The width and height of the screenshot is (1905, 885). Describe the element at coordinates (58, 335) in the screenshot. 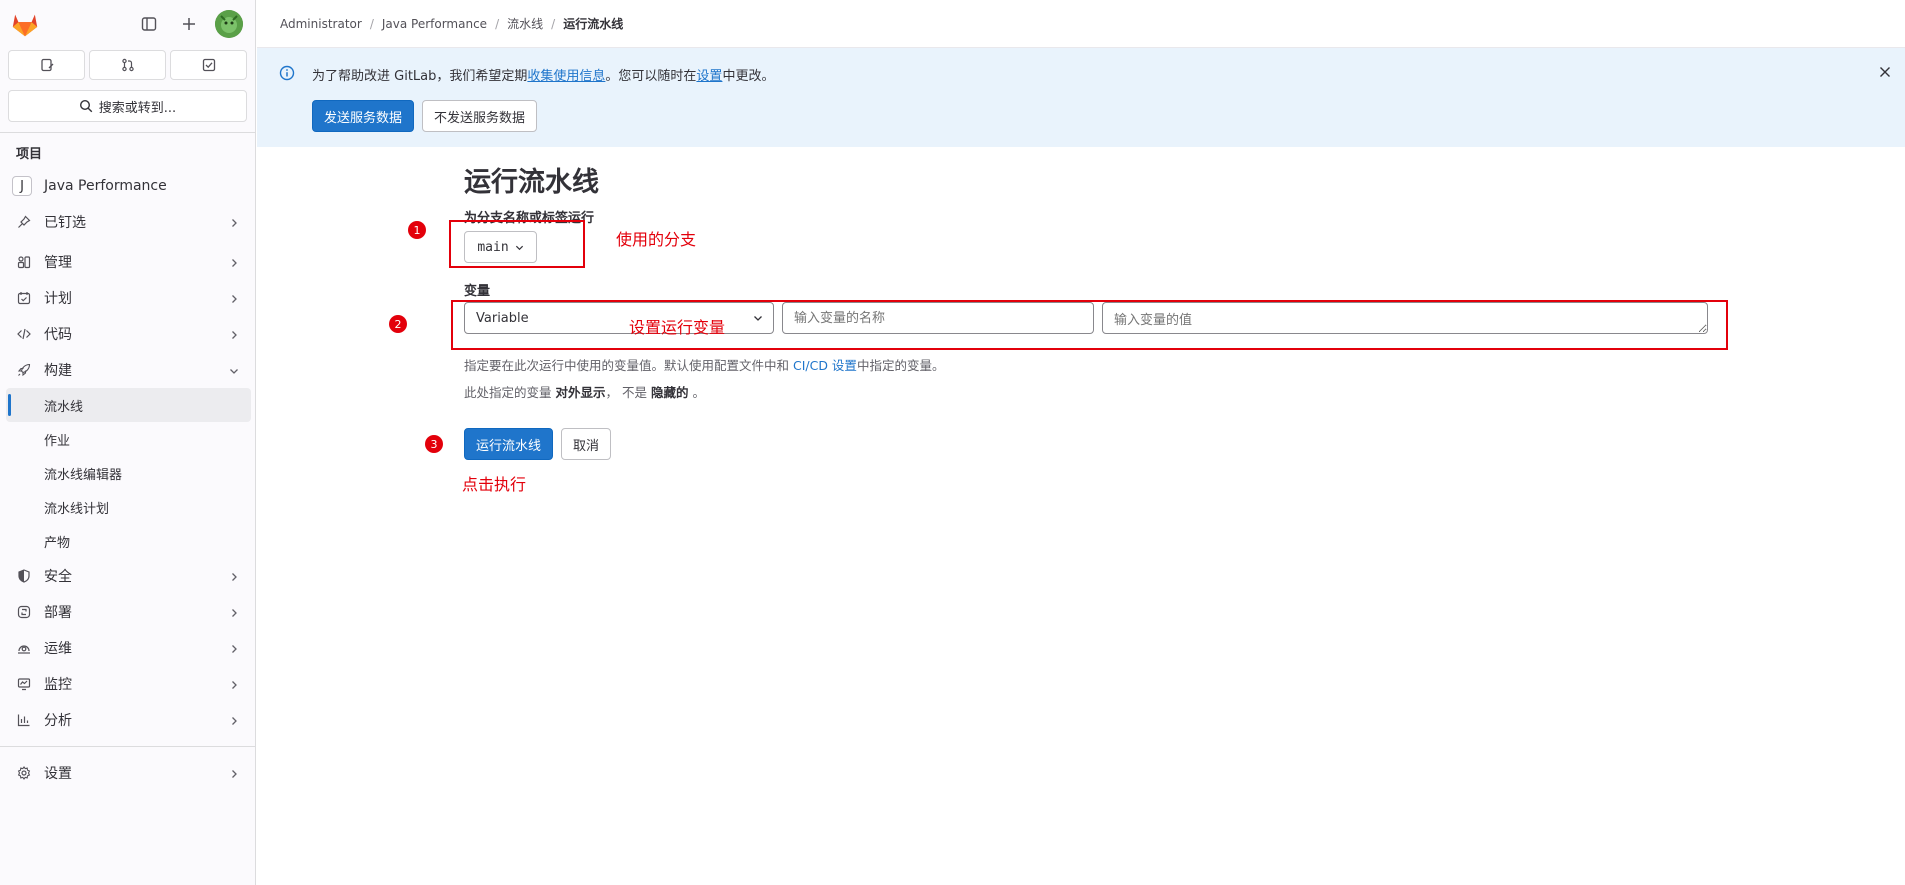

I see `sidebar-item-label: 代码` at that location.